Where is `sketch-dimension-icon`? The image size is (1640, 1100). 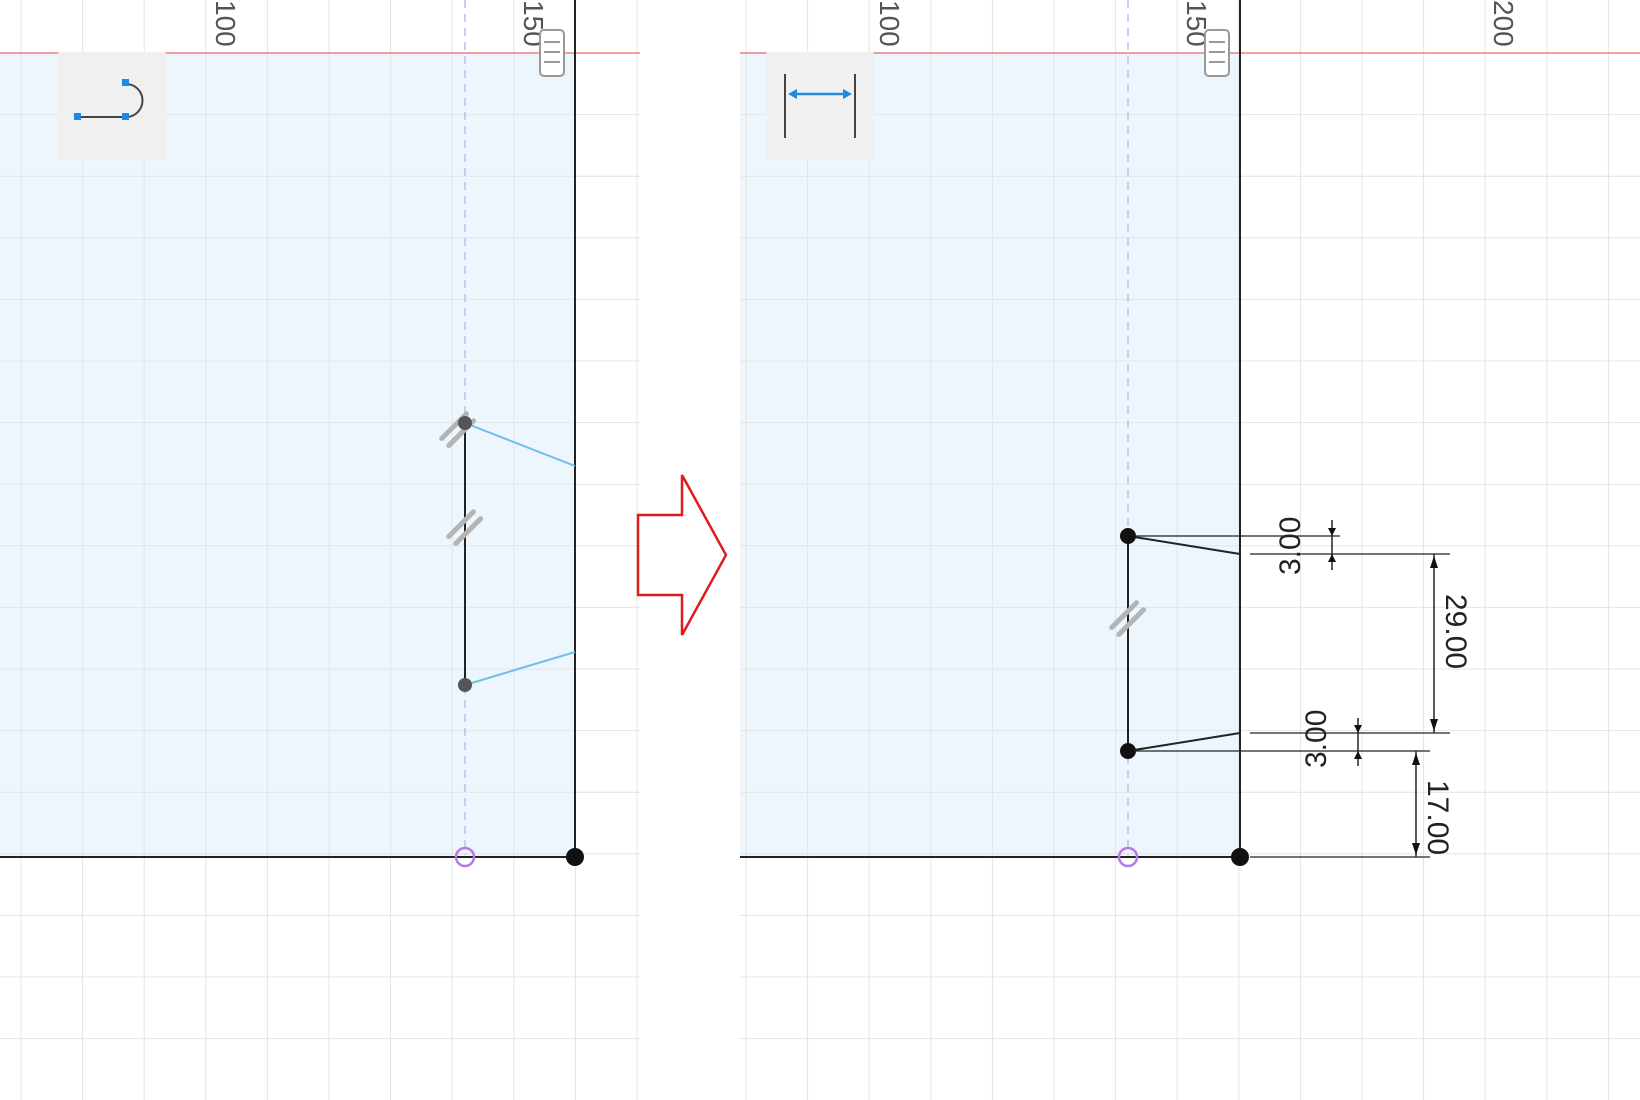 sketch-dimension-icon is located at coordinates (820, 106).